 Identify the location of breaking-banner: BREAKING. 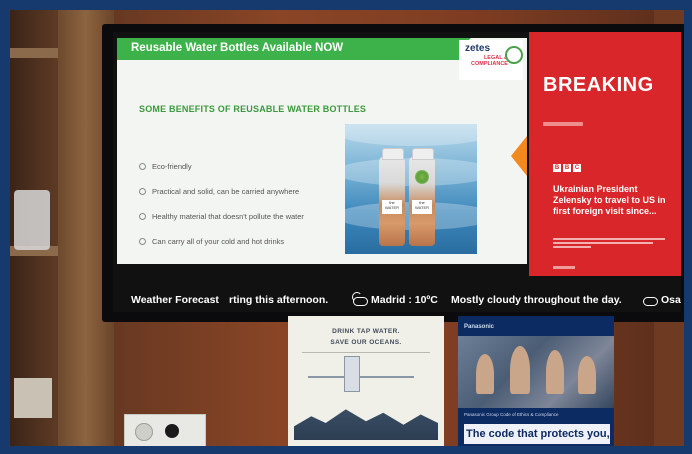
(598, 85).